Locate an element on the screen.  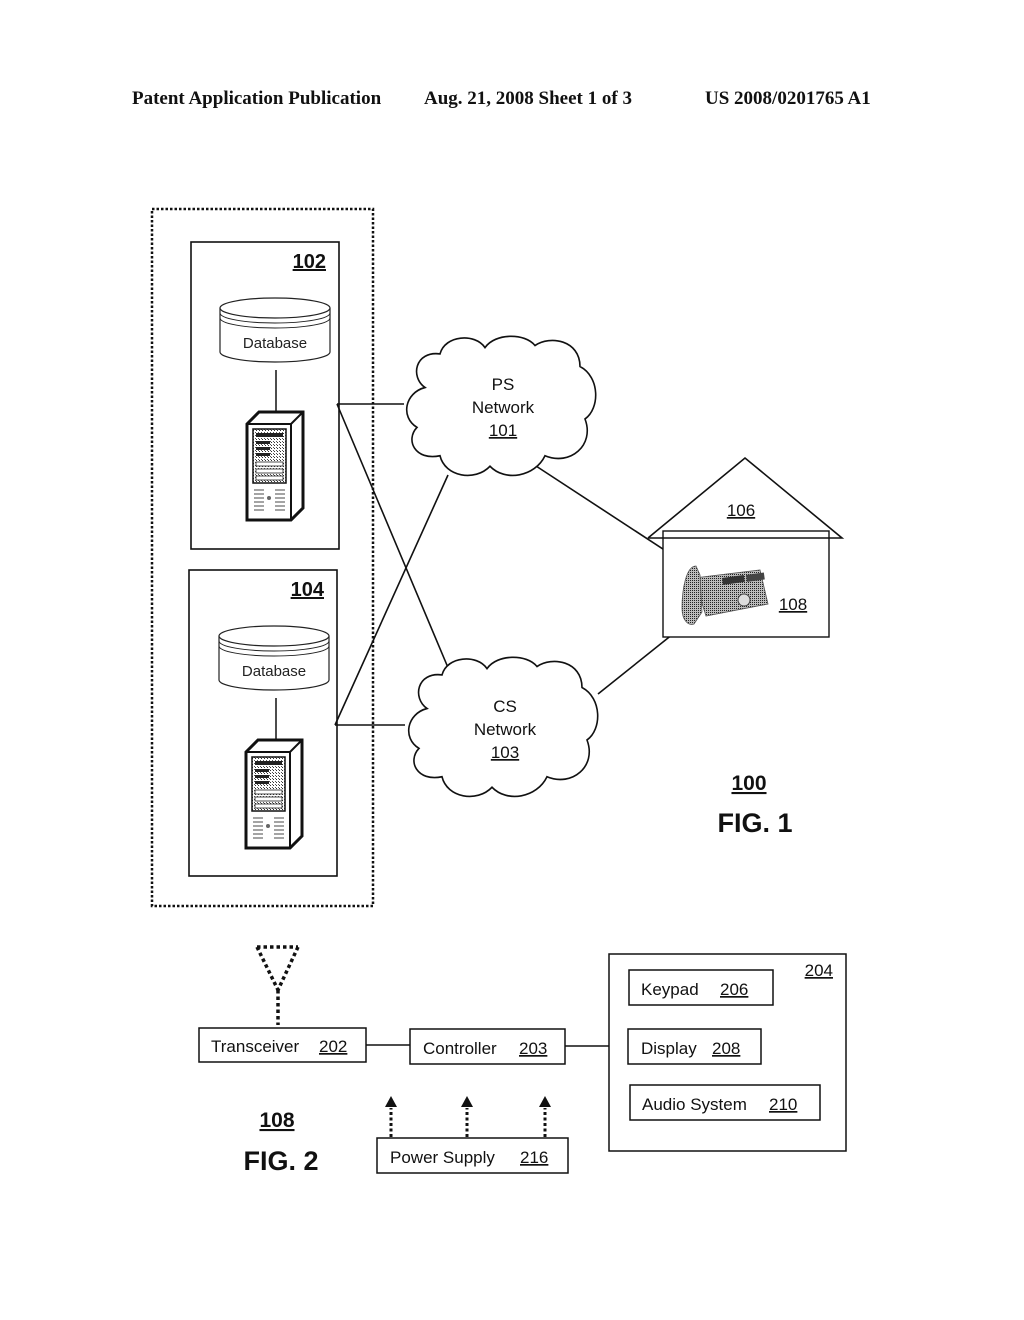
power-supply-ref: 216 is located at coordinates (534, 1157).